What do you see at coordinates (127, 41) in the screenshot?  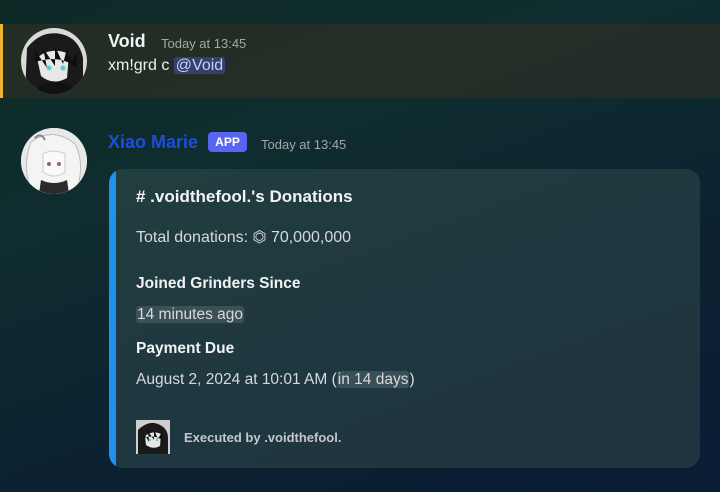 I see `author-name: Void` at bounding box center [127, 41].